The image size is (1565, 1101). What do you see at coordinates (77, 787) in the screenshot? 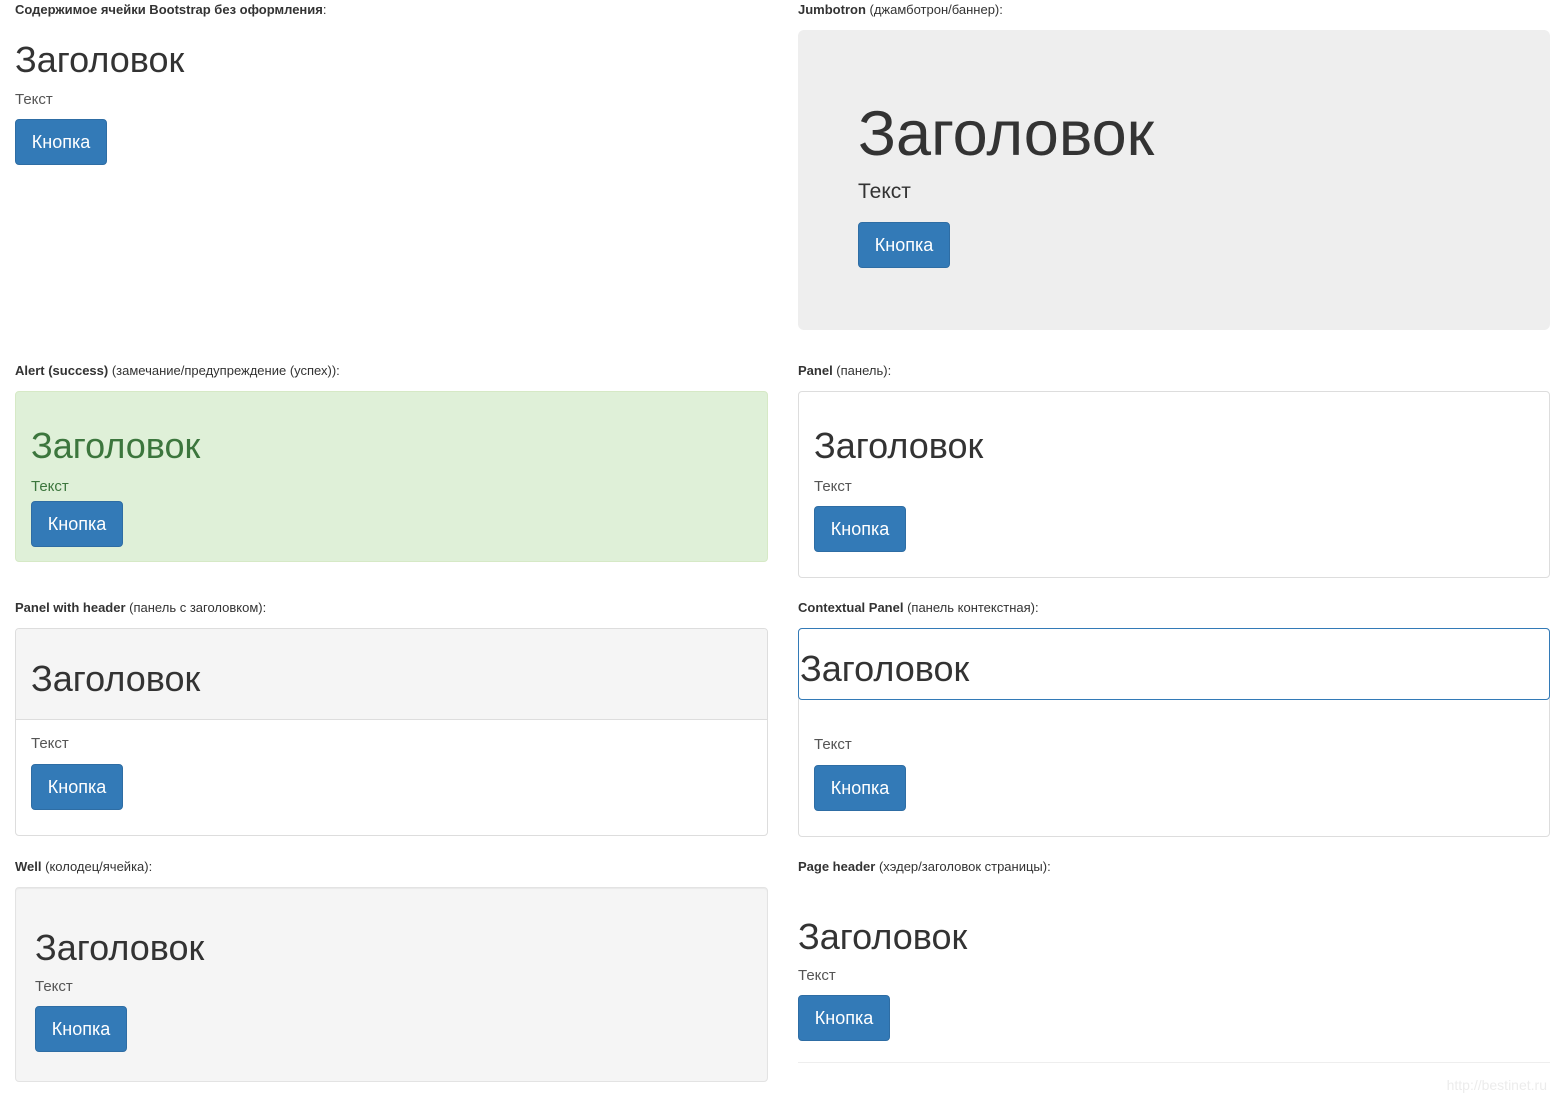
I see `panel-header-button: Кнопка` at bounding box center [77, 787].